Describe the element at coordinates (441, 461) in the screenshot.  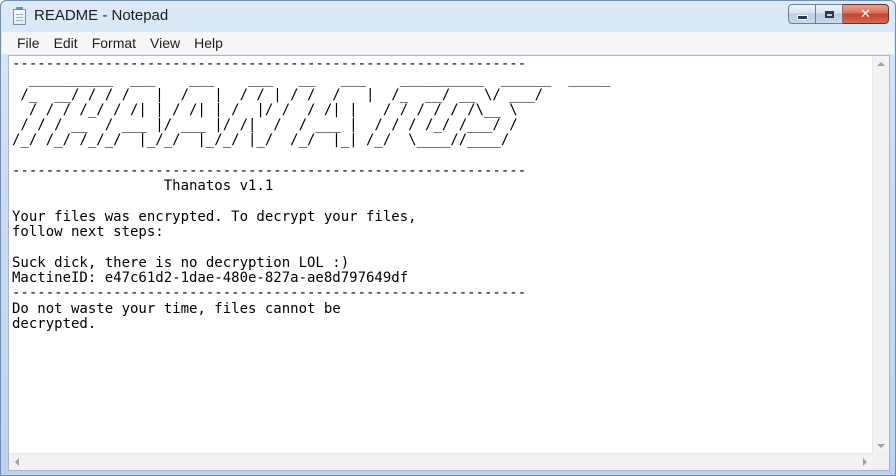
I see `horizontal-scrollbar` at that location.